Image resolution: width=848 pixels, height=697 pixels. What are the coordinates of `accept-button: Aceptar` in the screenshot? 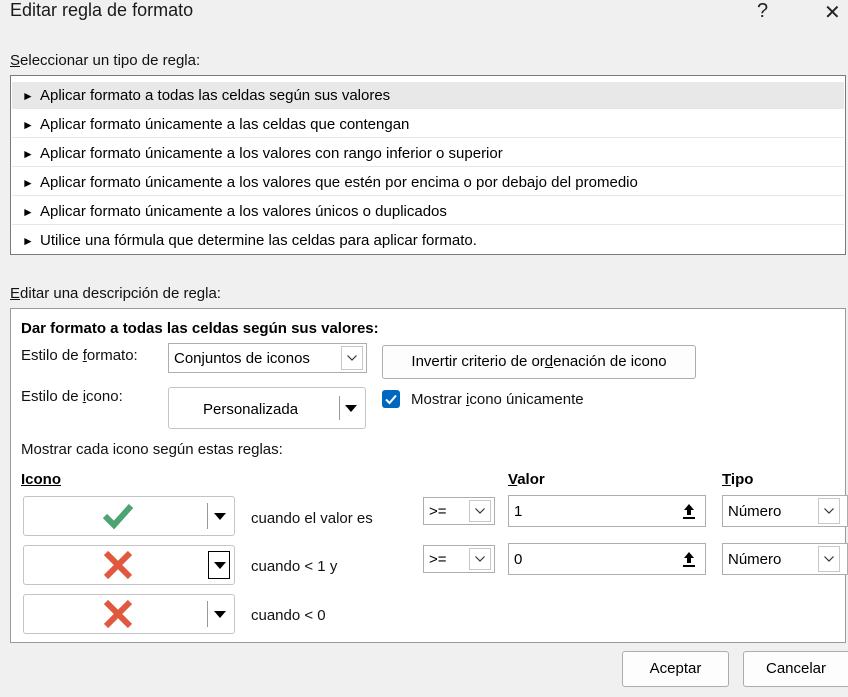 It's located at (675, 669).